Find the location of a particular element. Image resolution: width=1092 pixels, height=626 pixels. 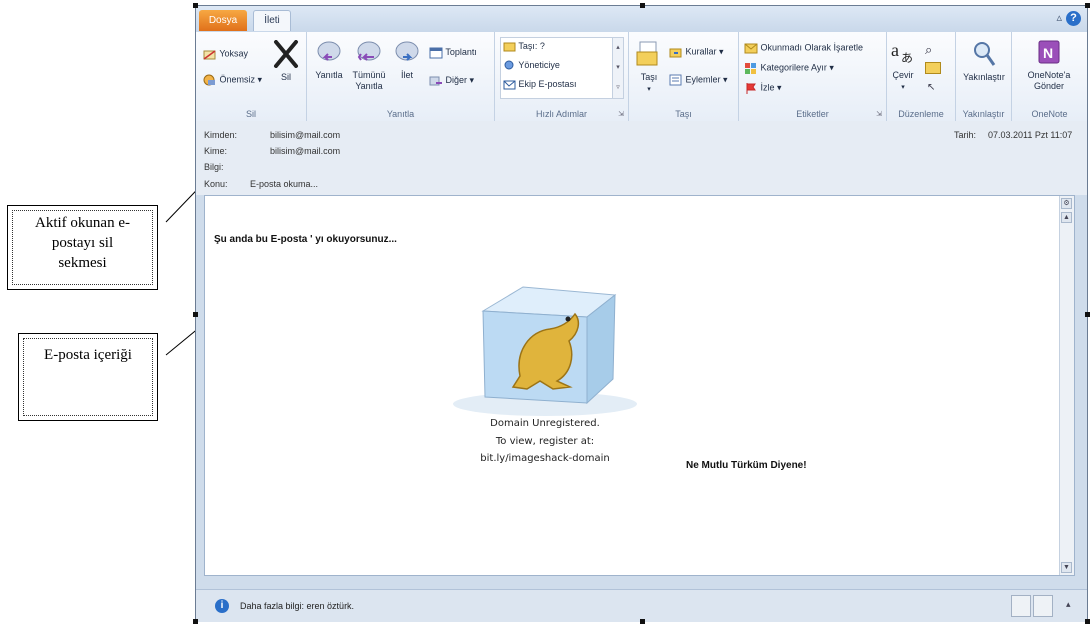

forward-icon is located at coordinates (407, 51).